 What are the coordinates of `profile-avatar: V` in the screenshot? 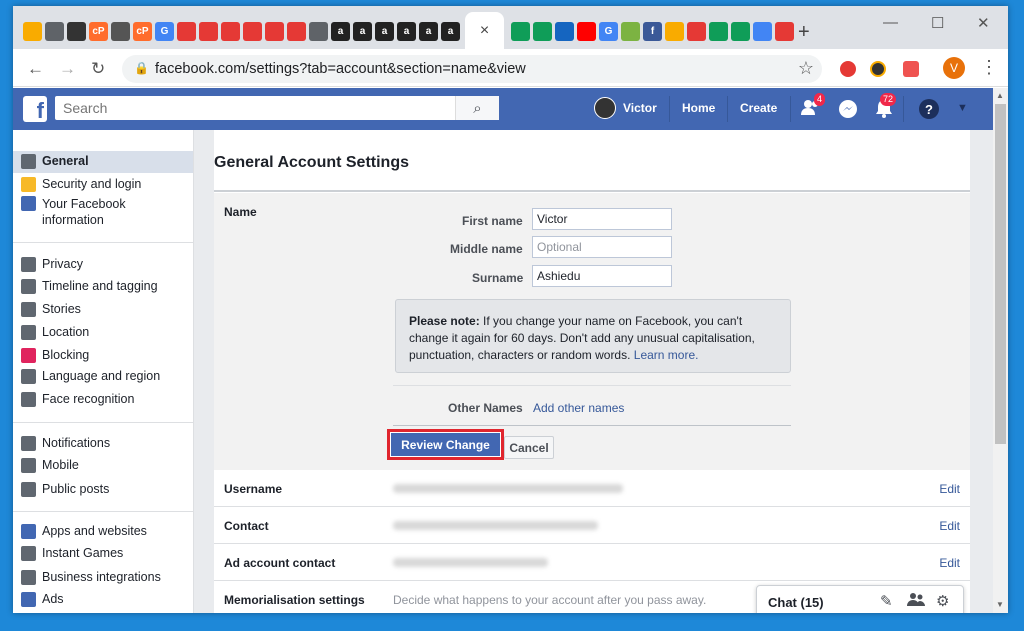 It's located at (954, 68).